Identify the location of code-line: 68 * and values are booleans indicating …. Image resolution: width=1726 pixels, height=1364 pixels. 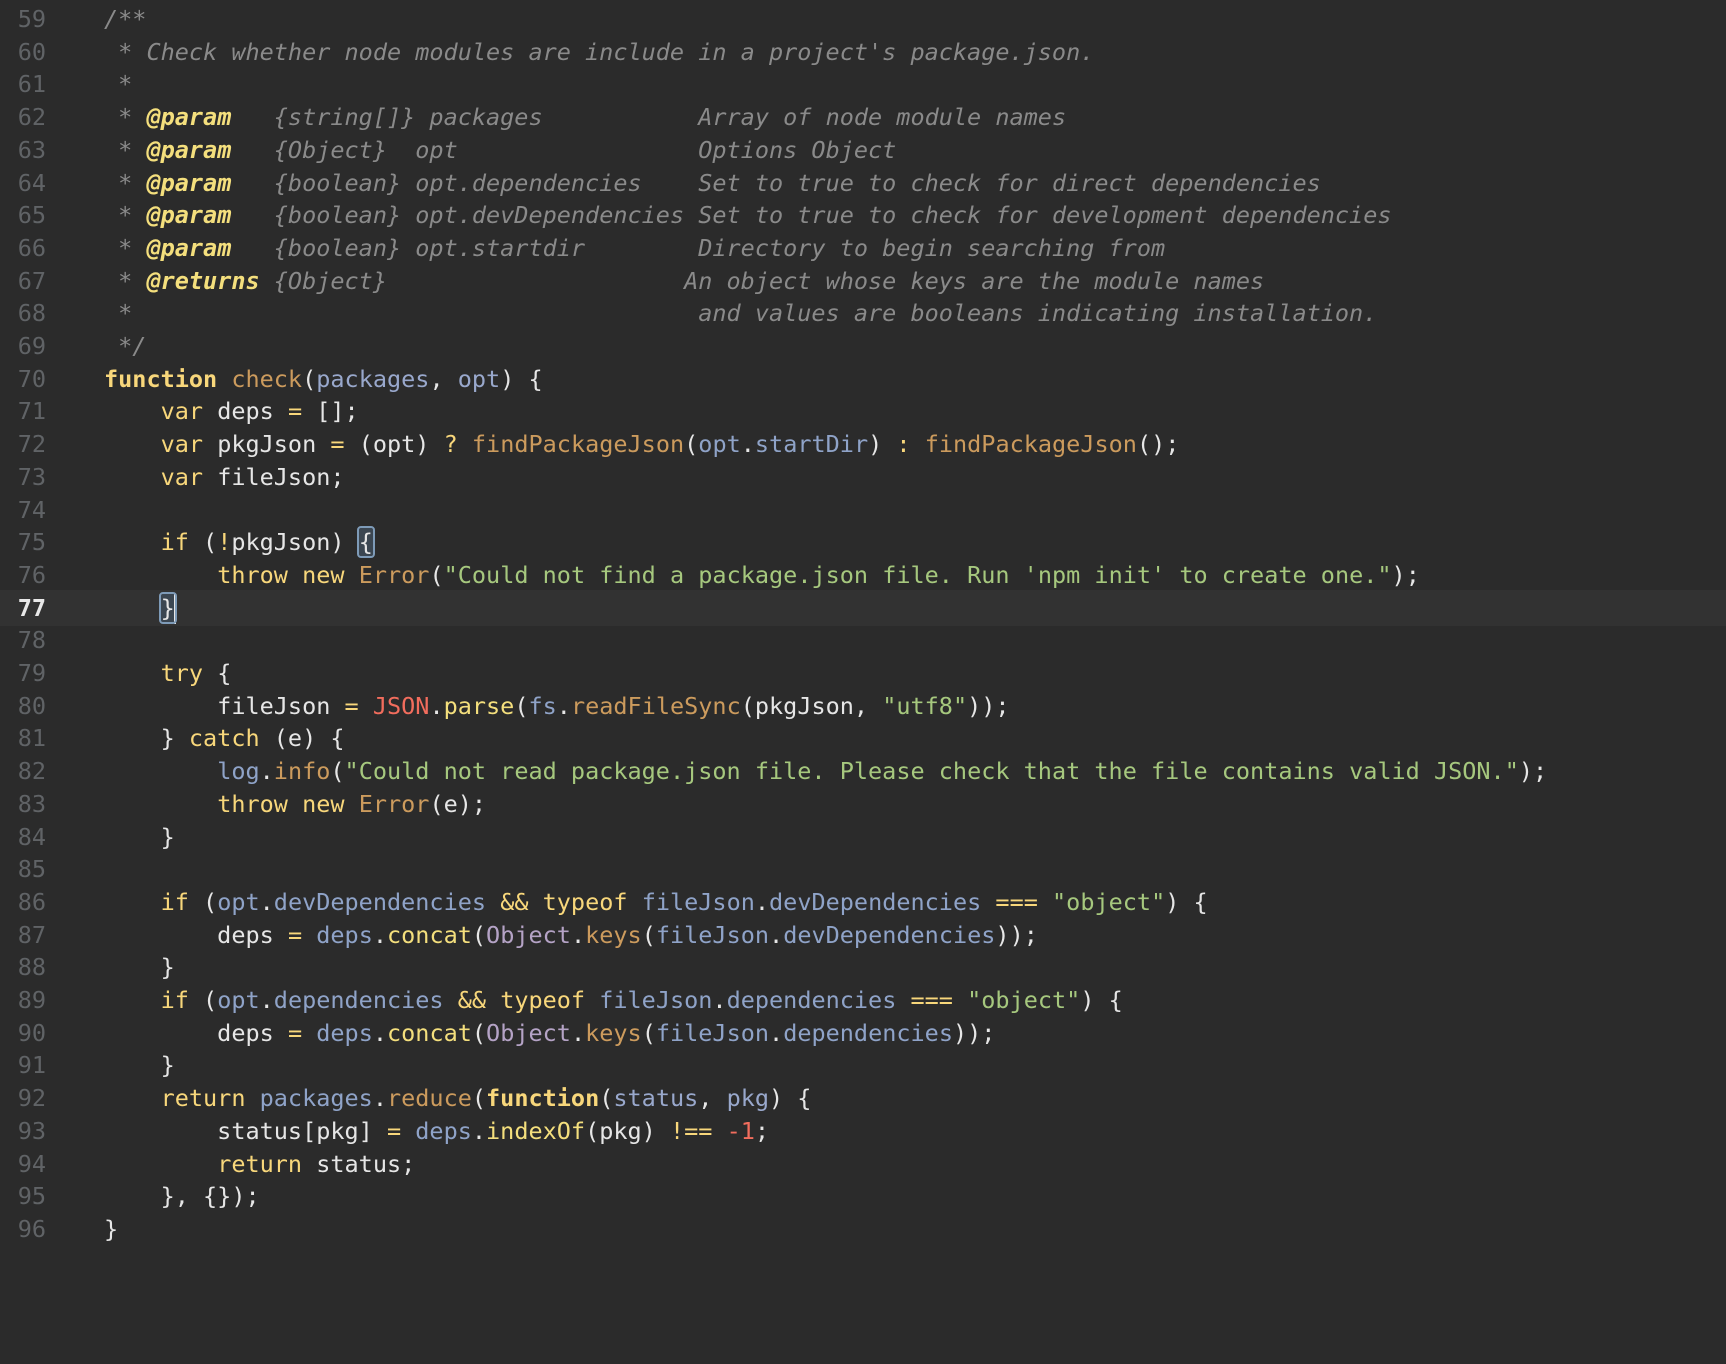
(863, 313).